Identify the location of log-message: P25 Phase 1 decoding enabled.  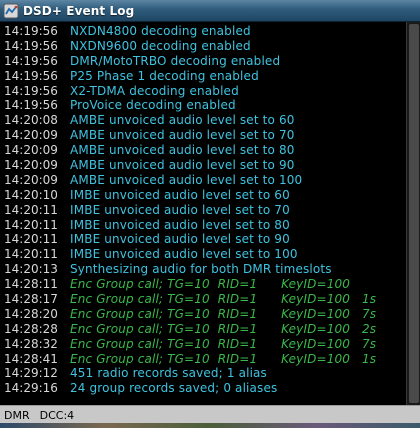
(164, 75).